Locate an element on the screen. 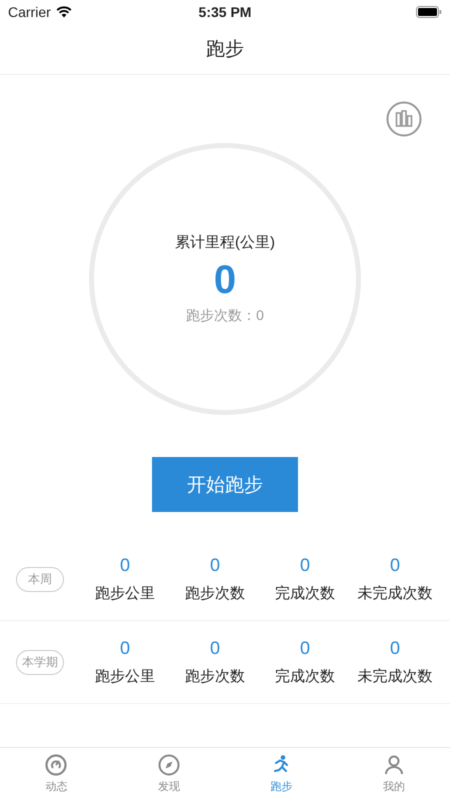 The image size is (450, 800). gauge-icon is located at coordinates (56, 765).